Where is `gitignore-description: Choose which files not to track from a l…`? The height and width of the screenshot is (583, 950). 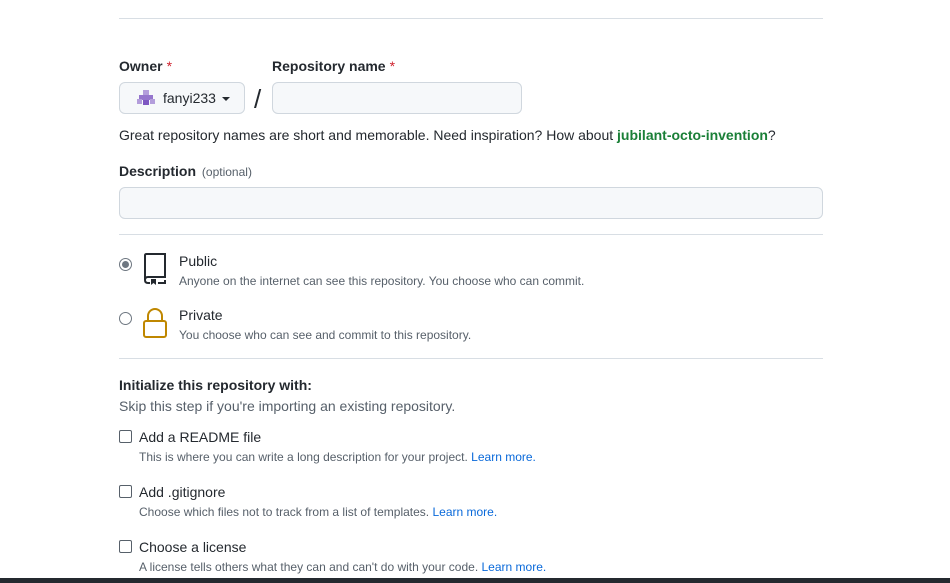 gitignore-description: Choose which files not to track from a l… is located at coordinates (318, 512).